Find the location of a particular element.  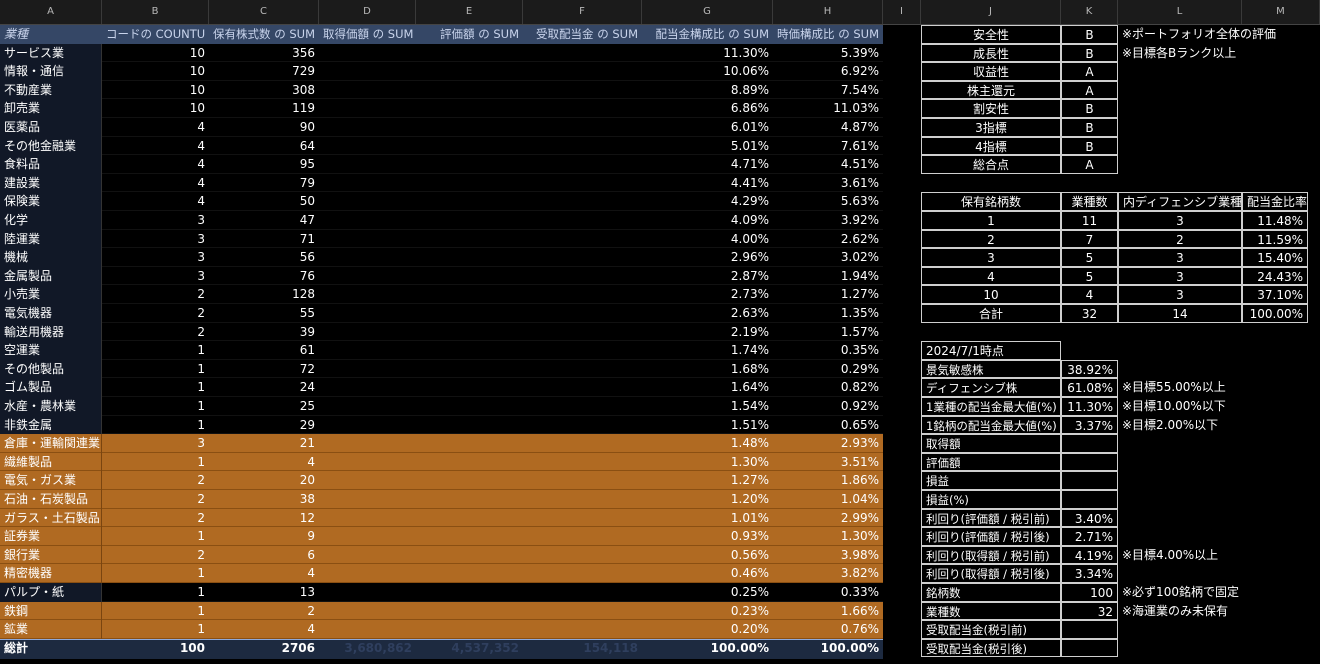

shares-sum: 90 is located at coordinates (264, 127).